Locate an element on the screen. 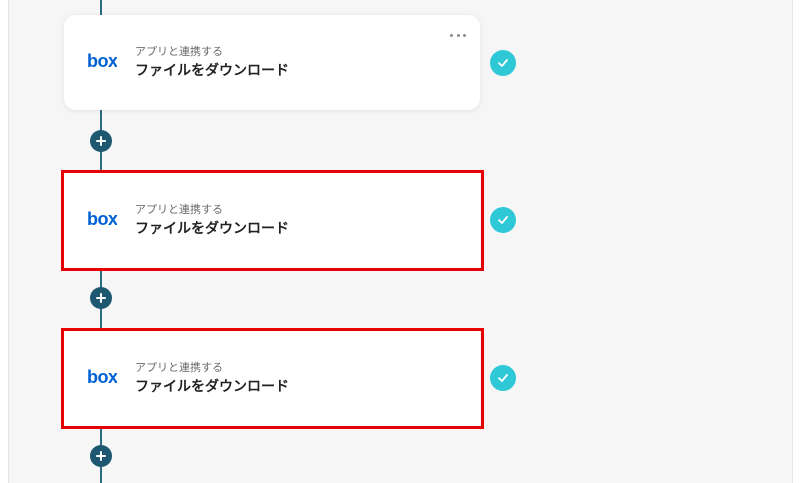 Image resolution: width=803 pixels, height=483 pixels. flow-step-card-1: box アプリと連携する ファイルをダウンロード is located at coordinates (272, 62).